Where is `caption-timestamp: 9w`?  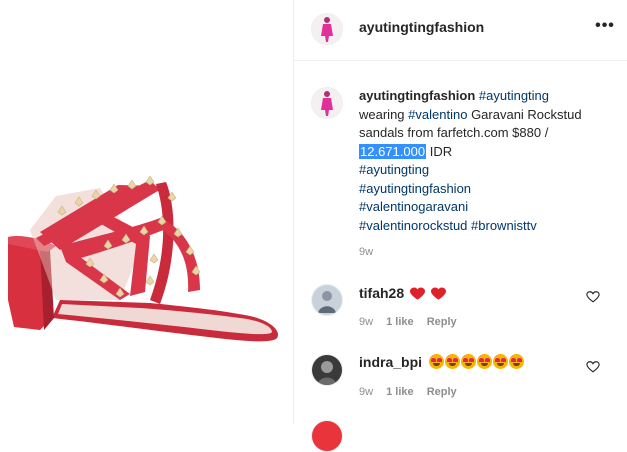 caption-timestamp: 9w is located at coordinates (366, 252).